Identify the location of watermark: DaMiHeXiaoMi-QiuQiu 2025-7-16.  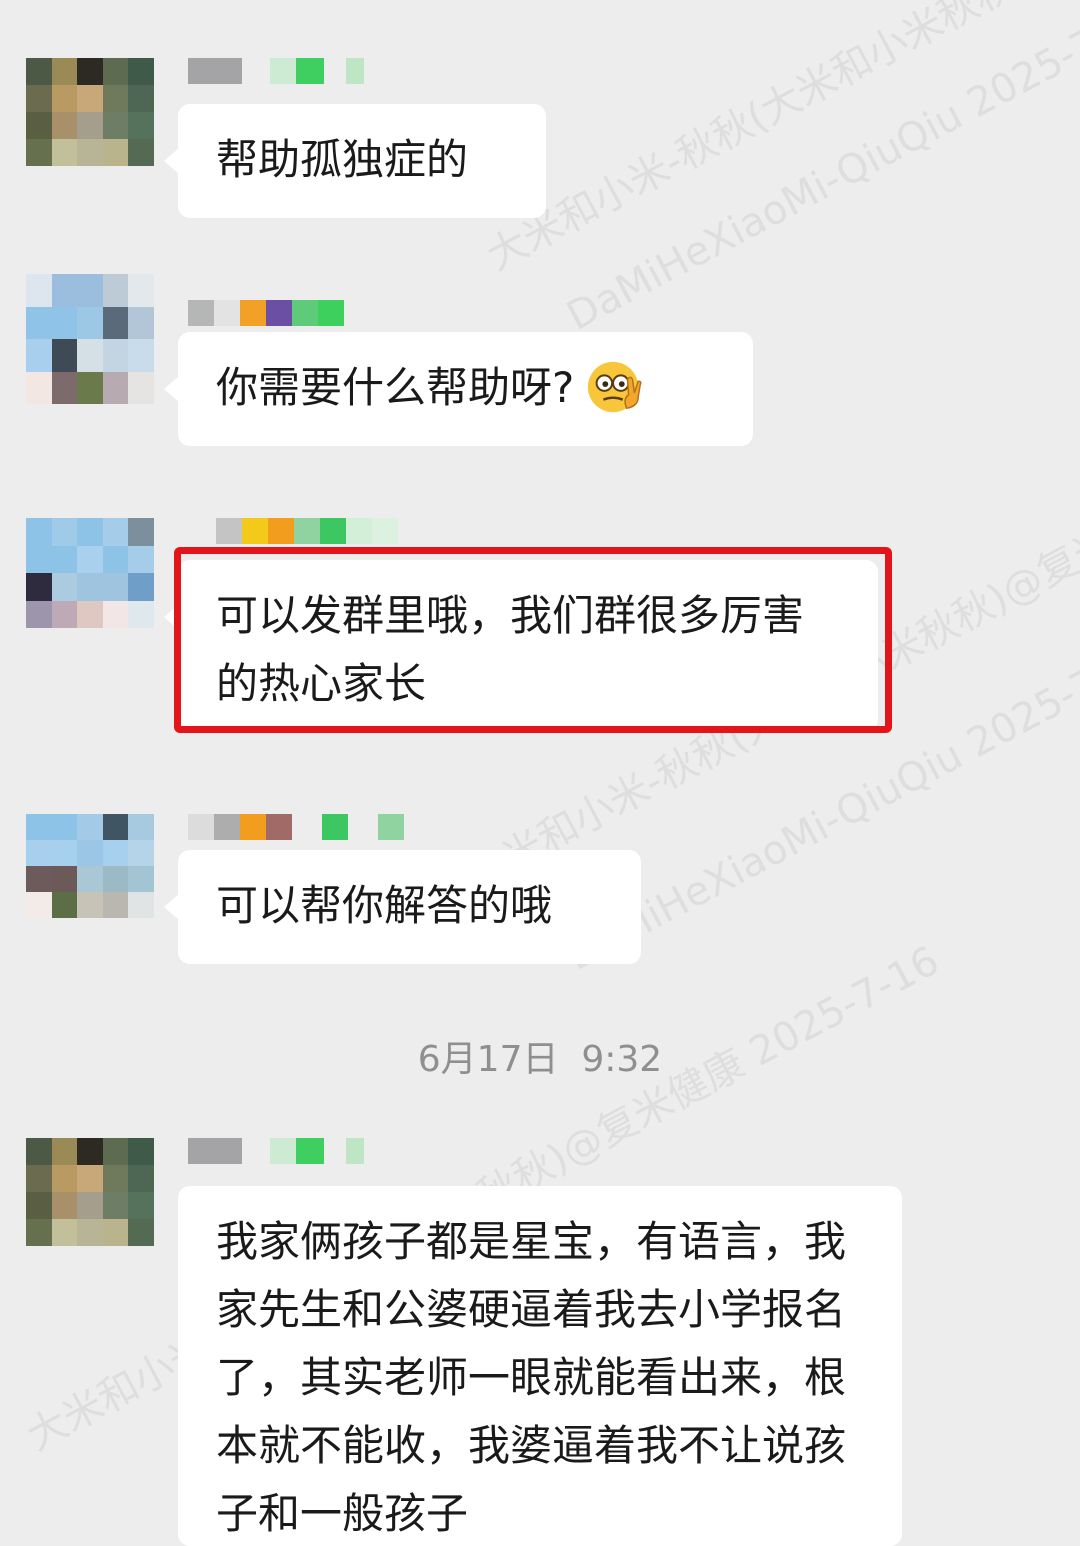
(819, 170).